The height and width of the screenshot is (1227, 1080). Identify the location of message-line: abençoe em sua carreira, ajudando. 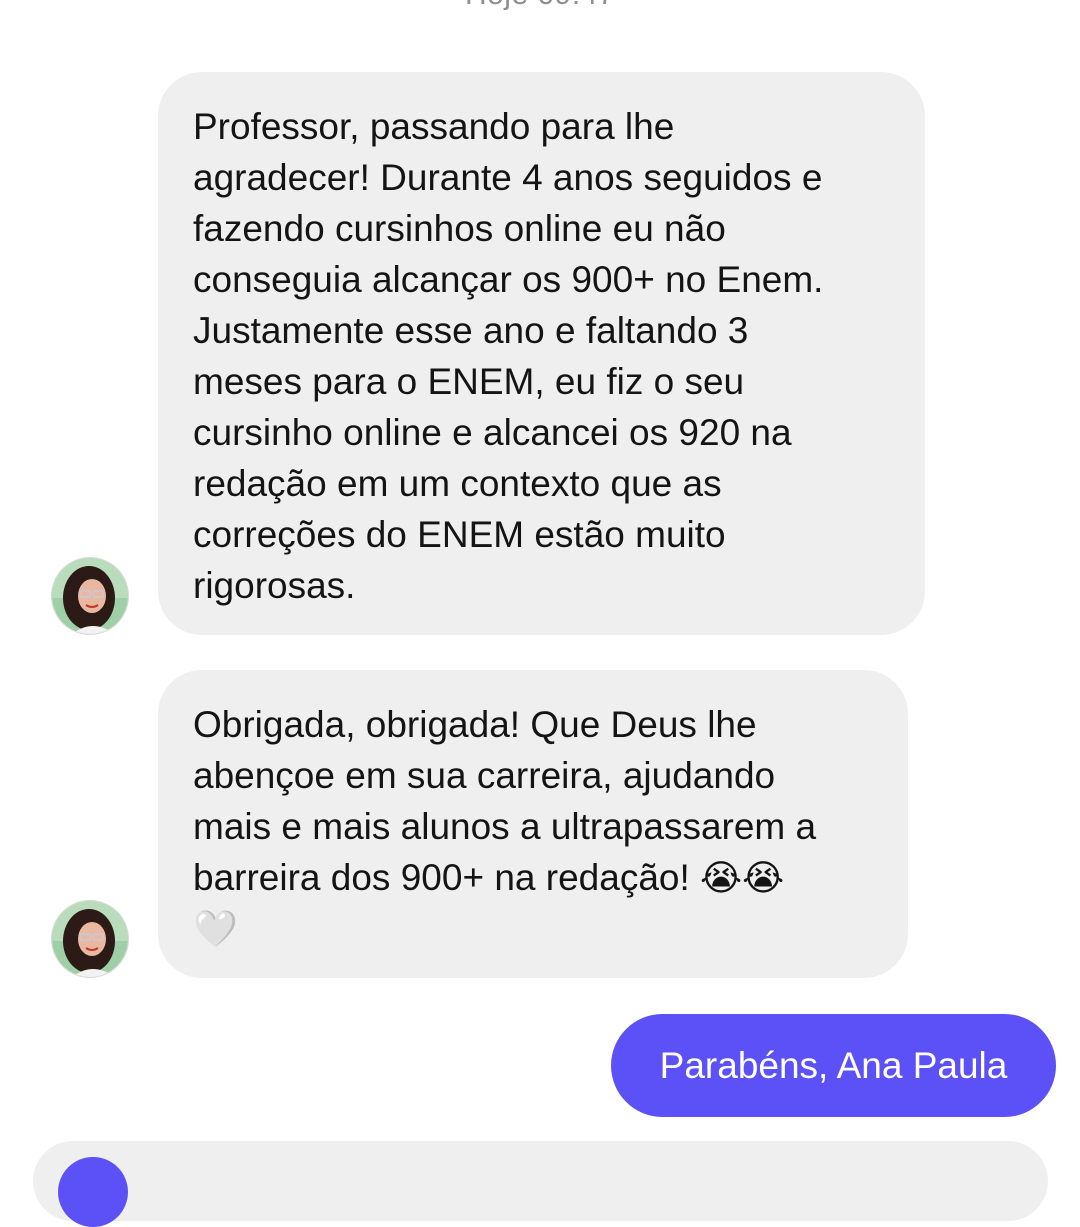
(484, 775).